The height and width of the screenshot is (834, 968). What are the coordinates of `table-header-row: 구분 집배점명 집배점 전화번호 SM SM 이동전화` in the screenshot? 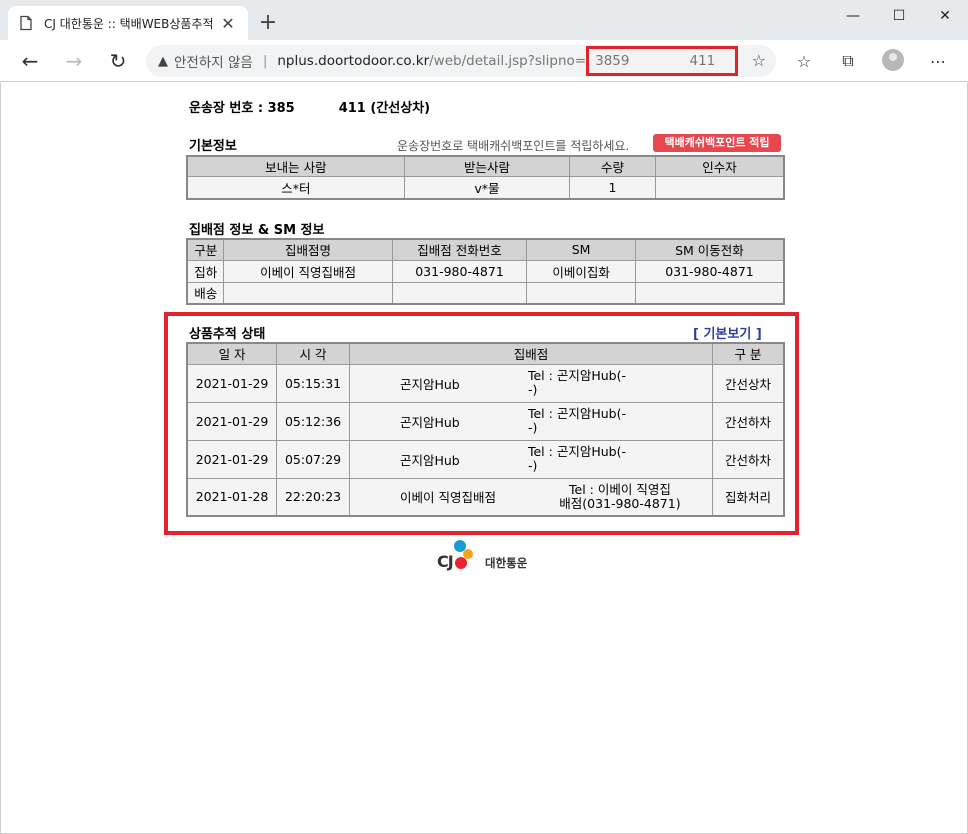 It's located at (485, 249).